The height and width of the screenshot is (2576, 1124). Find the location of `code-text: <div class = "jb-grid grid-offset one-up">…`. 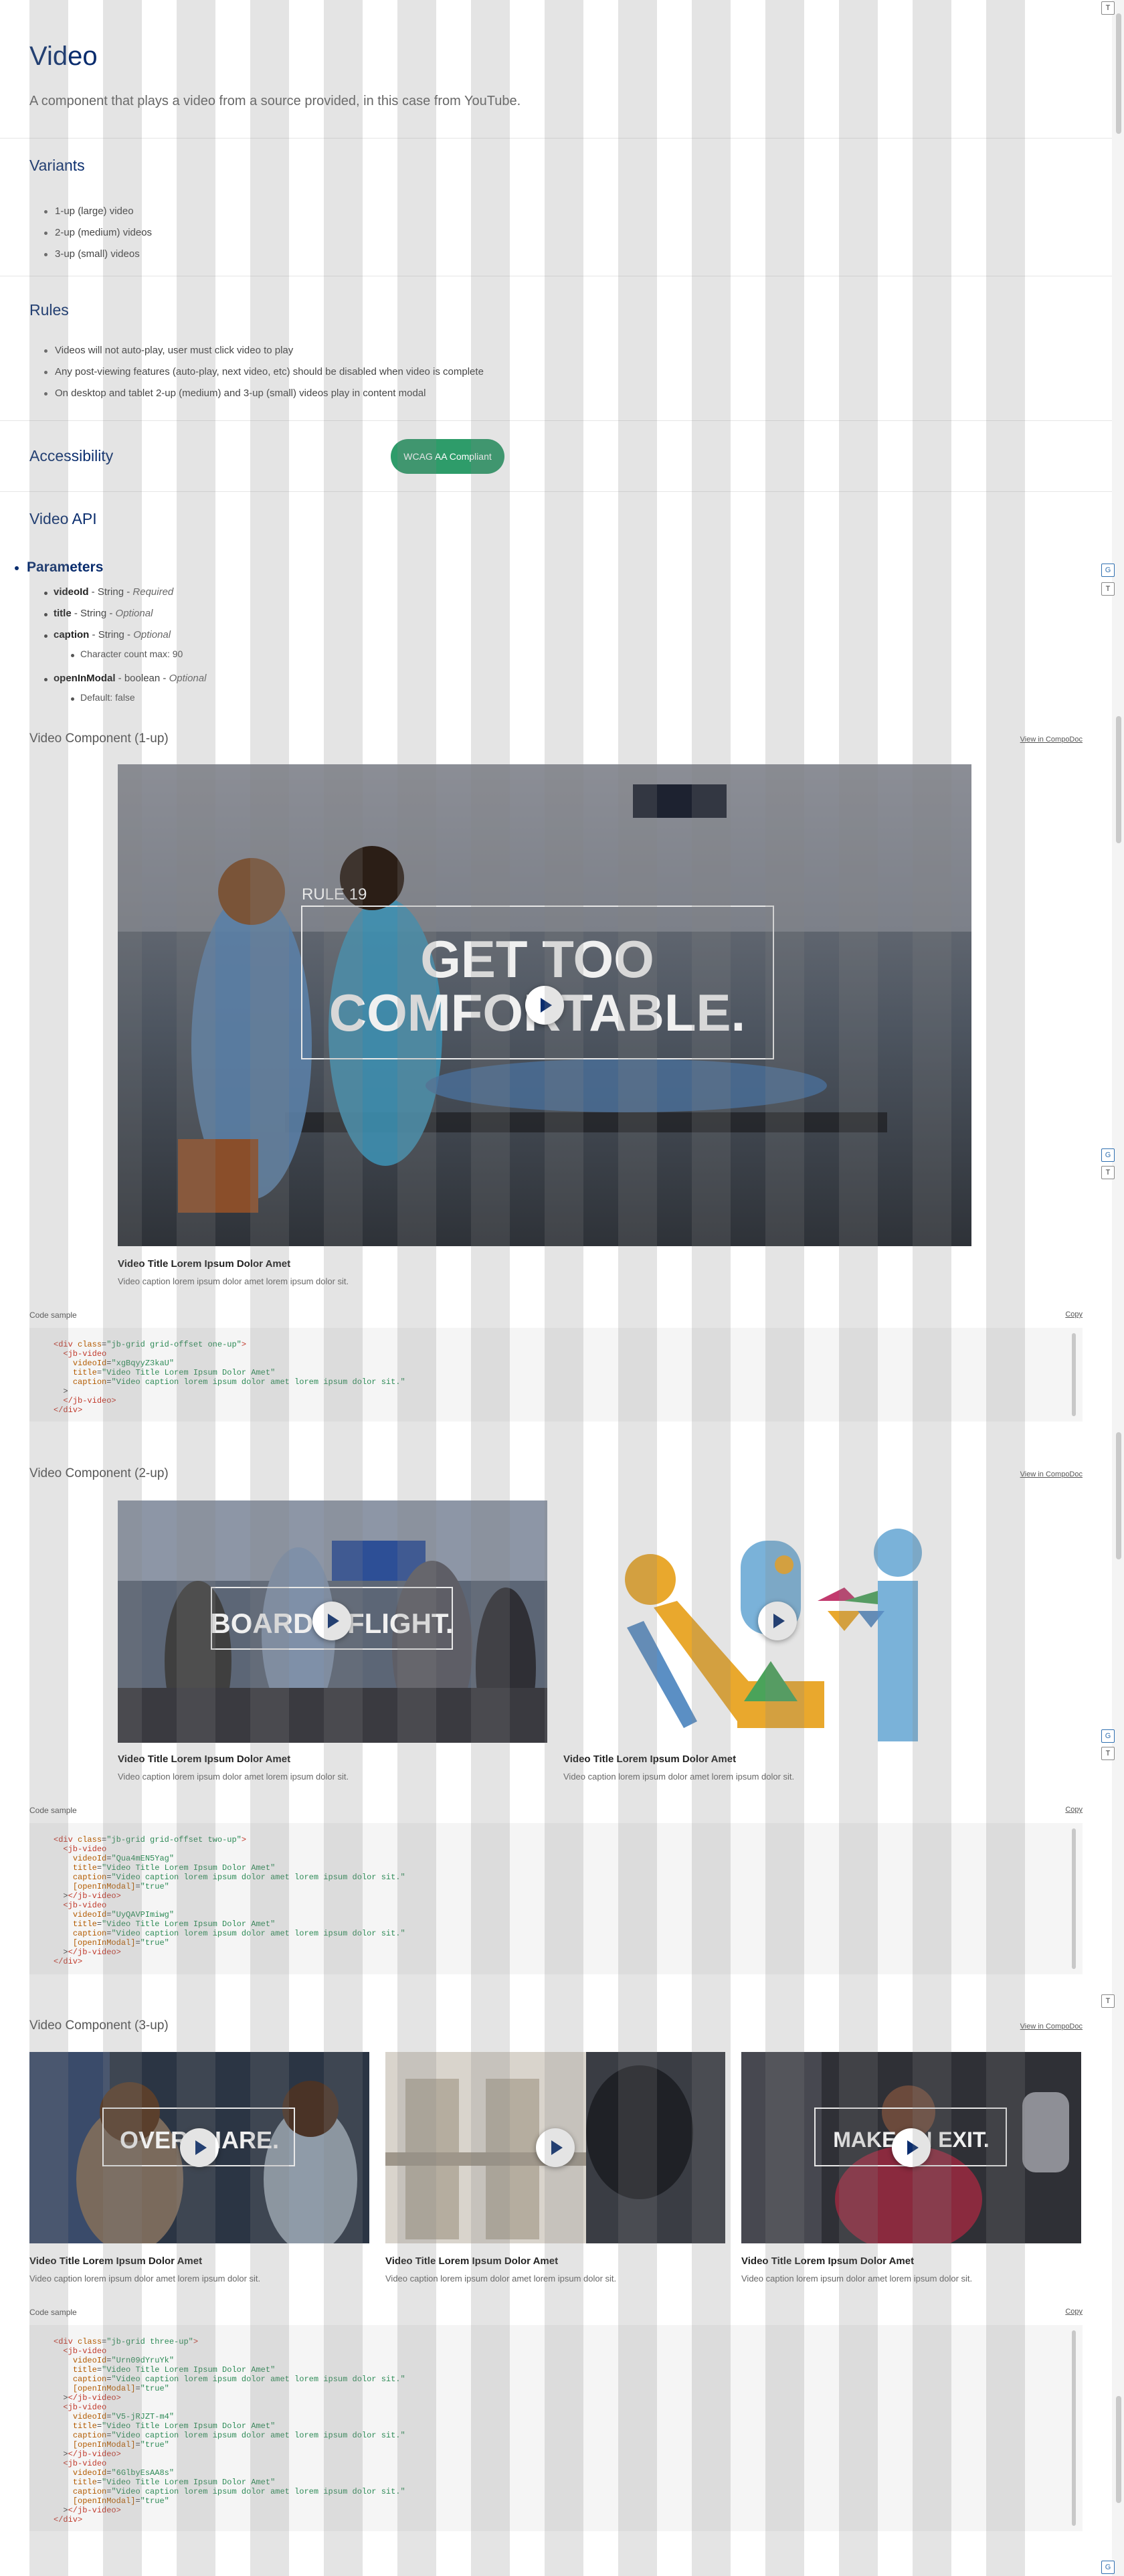

code-text: <div class = "jb-grid grid-offset one-up">… is located at coordinates (556, 1375).